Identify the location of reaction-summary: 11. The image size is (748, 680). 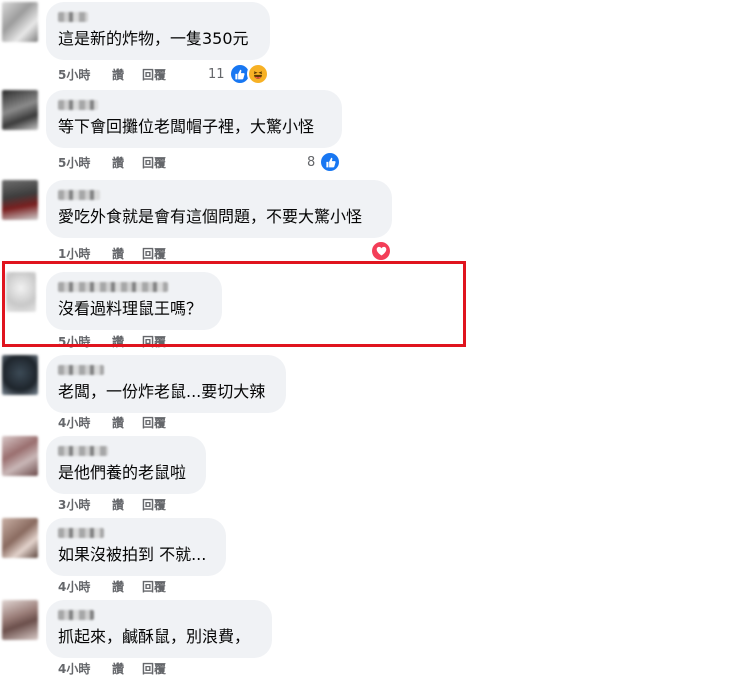
(238, 74).